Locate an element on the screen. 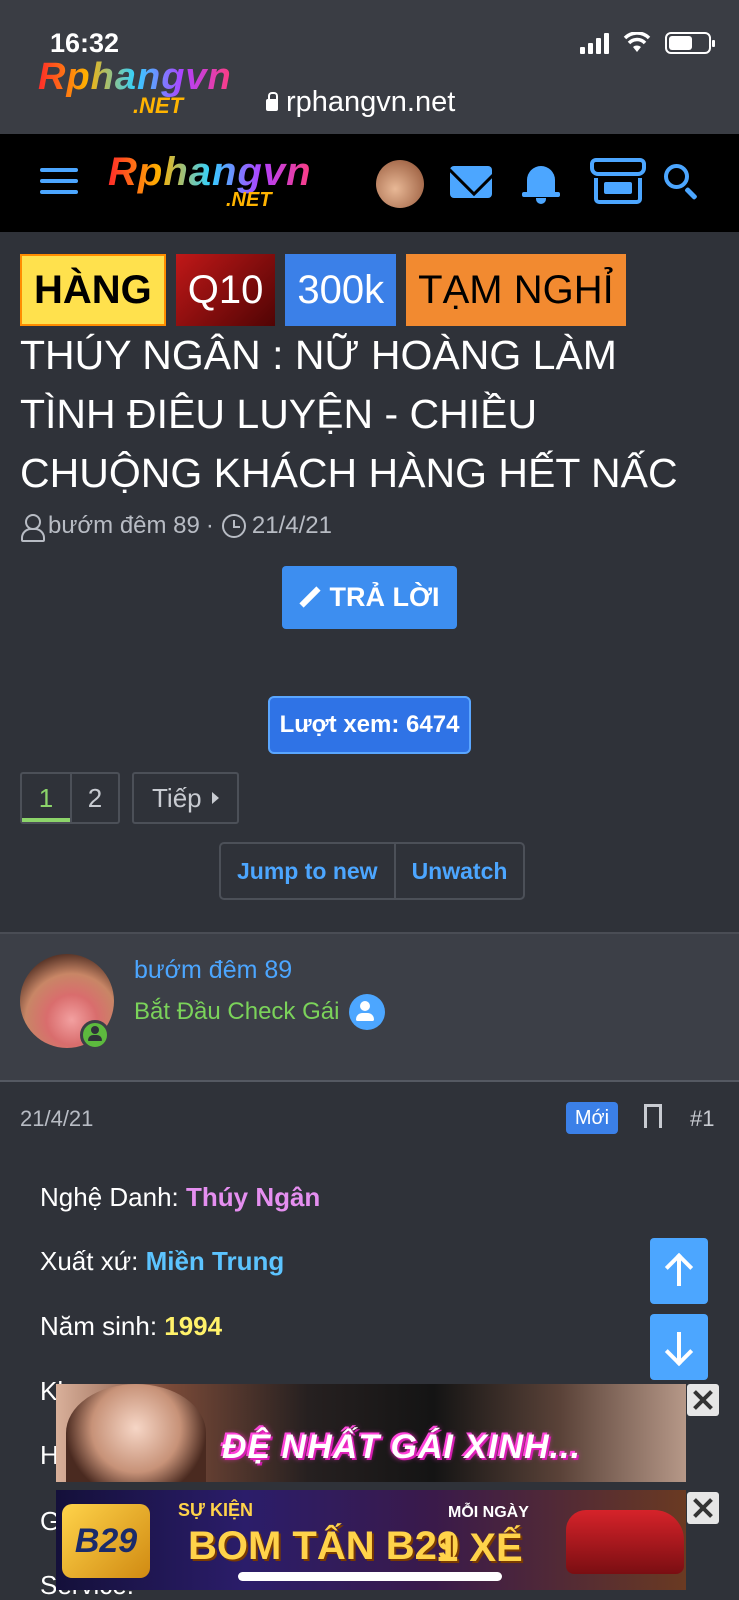  reply-label: TRẢ LỜI is located at coordinates (384, 597).